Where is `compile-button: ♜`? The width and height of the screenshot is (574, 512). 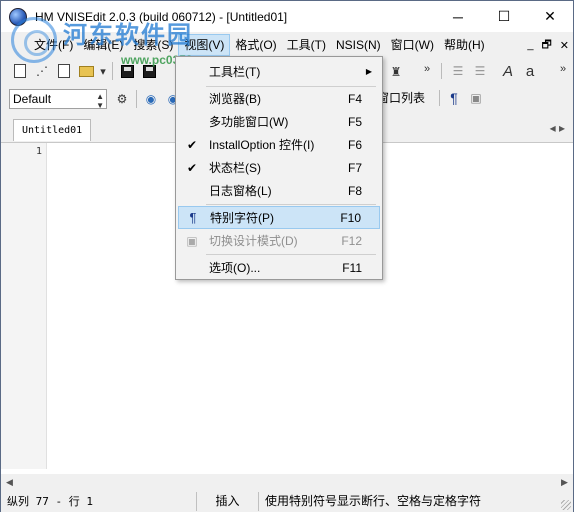 compile-button: ♜ is located at coordinates (396, 72).